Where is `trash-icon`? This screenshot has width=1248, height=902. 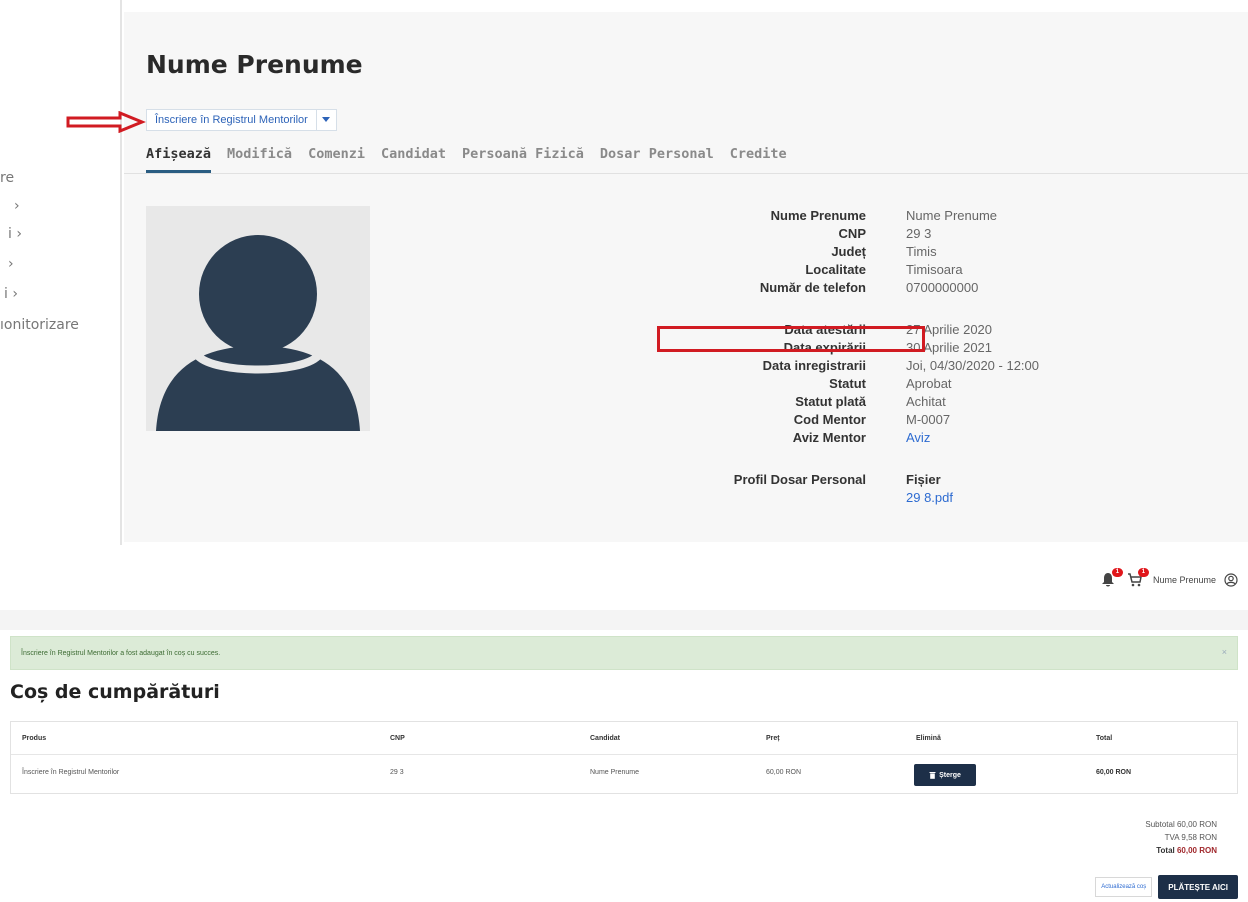
trash-icon is located at coordinates (932, 775).